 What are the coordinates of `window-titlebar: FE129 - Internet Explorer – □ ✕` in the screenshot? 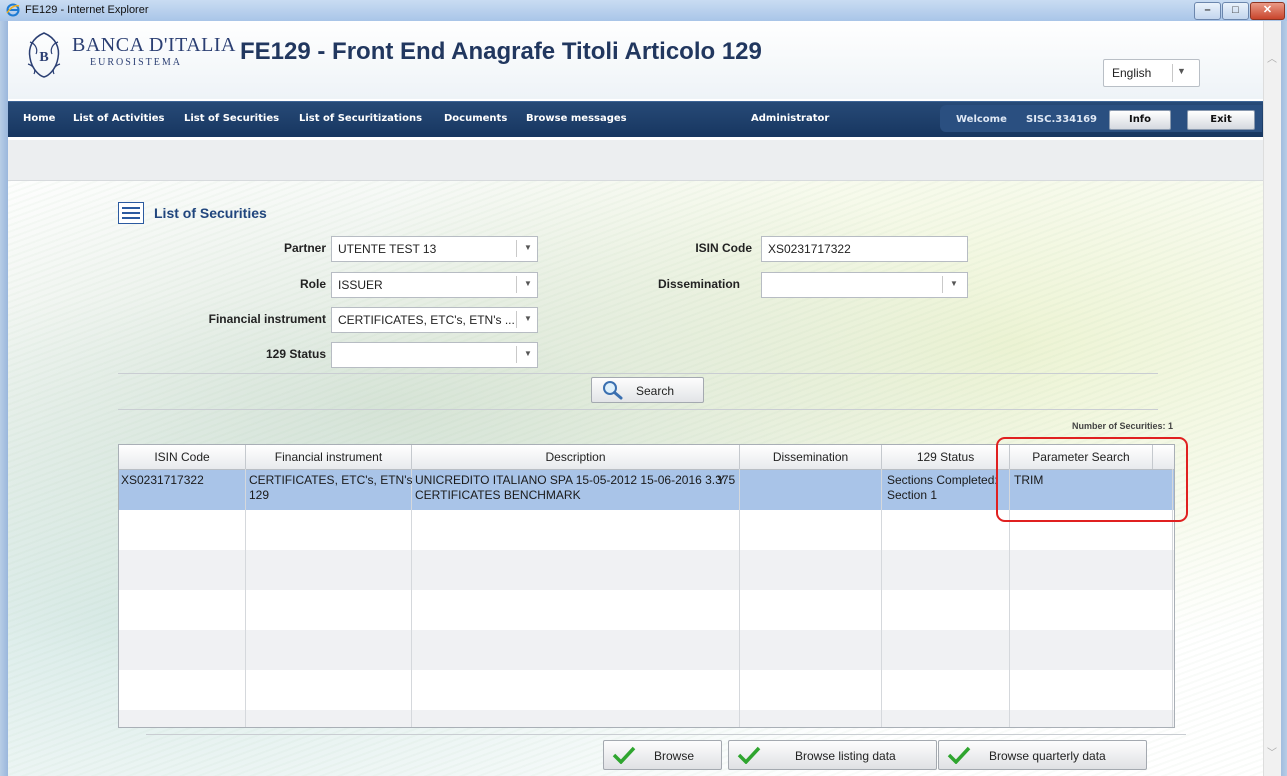 It's located at (643, 11).